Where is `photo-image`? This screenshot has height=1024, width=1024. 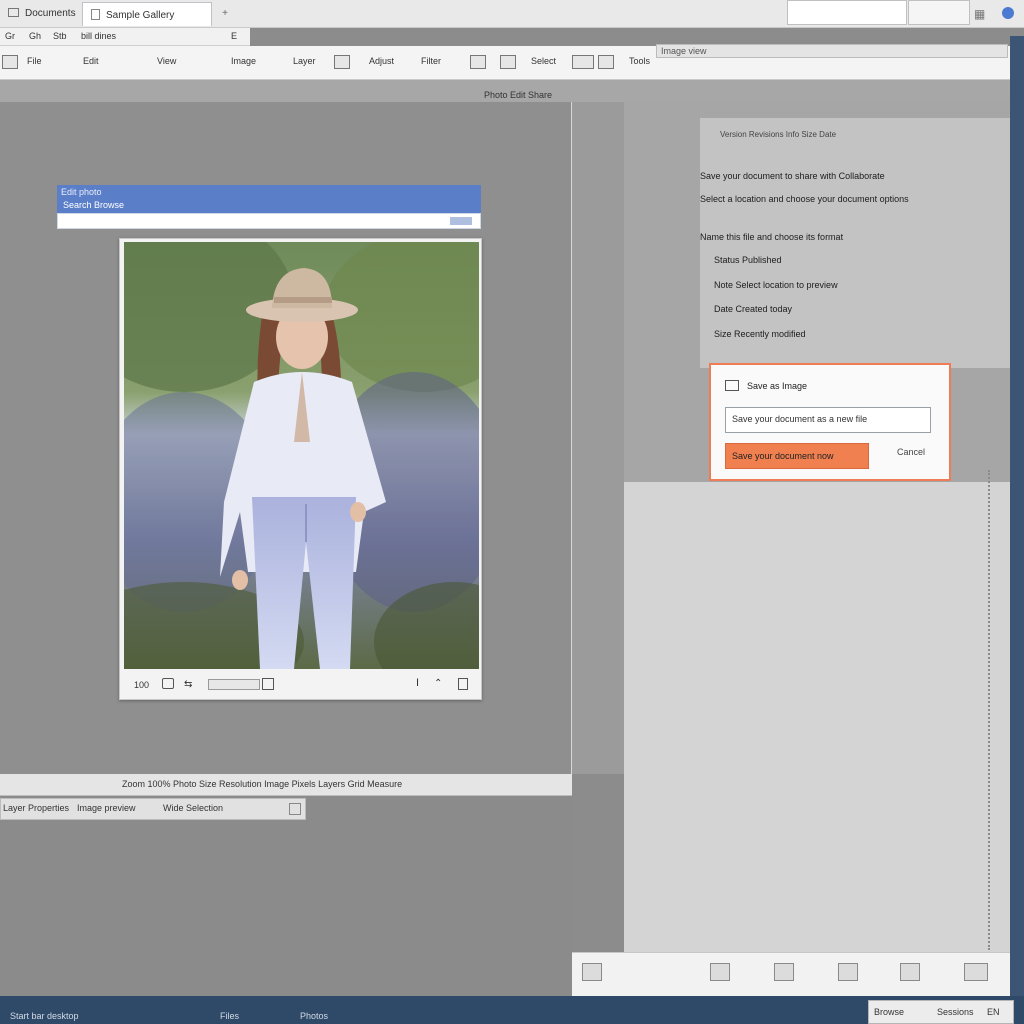
photo-image is located at coordinates (301, 455).